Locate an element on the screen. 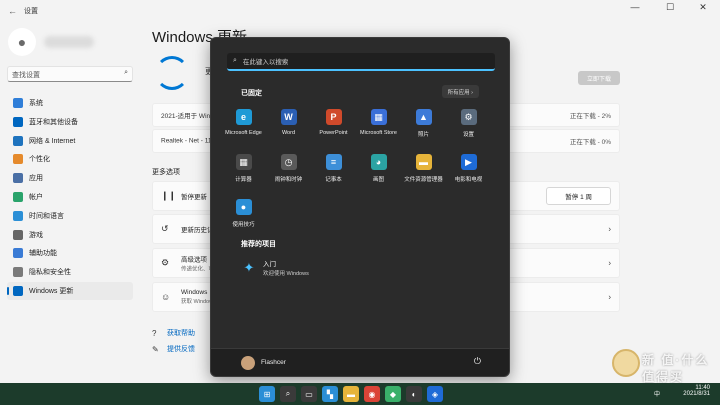  pinned-app-label: 电影和电视 is located at coordinates (468, 180).